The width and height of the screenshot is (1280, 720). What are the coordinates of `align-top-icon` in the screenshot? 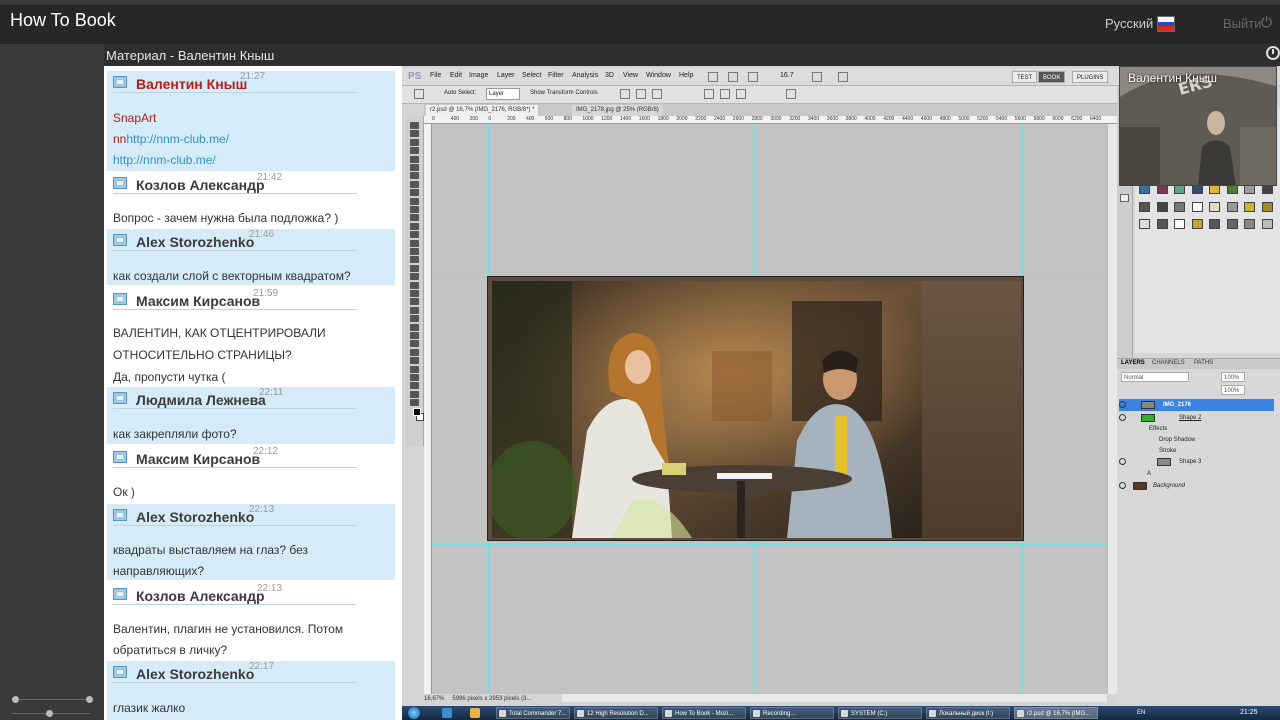 It's located at (625, 94).